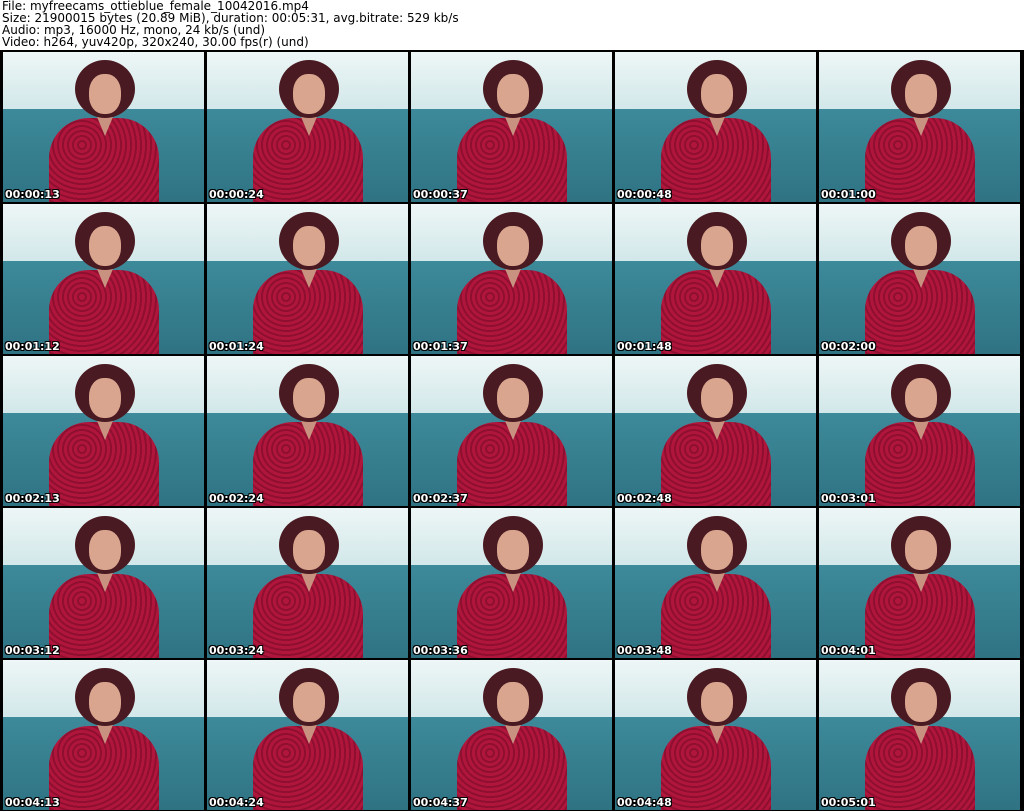 Image resolution: width=1024 pixels, height=811 pixels. What do you see at coordinates (440, 802) in the screenshot?
I see `timestamp: 00:04:37` at bounding box center [440, 802].